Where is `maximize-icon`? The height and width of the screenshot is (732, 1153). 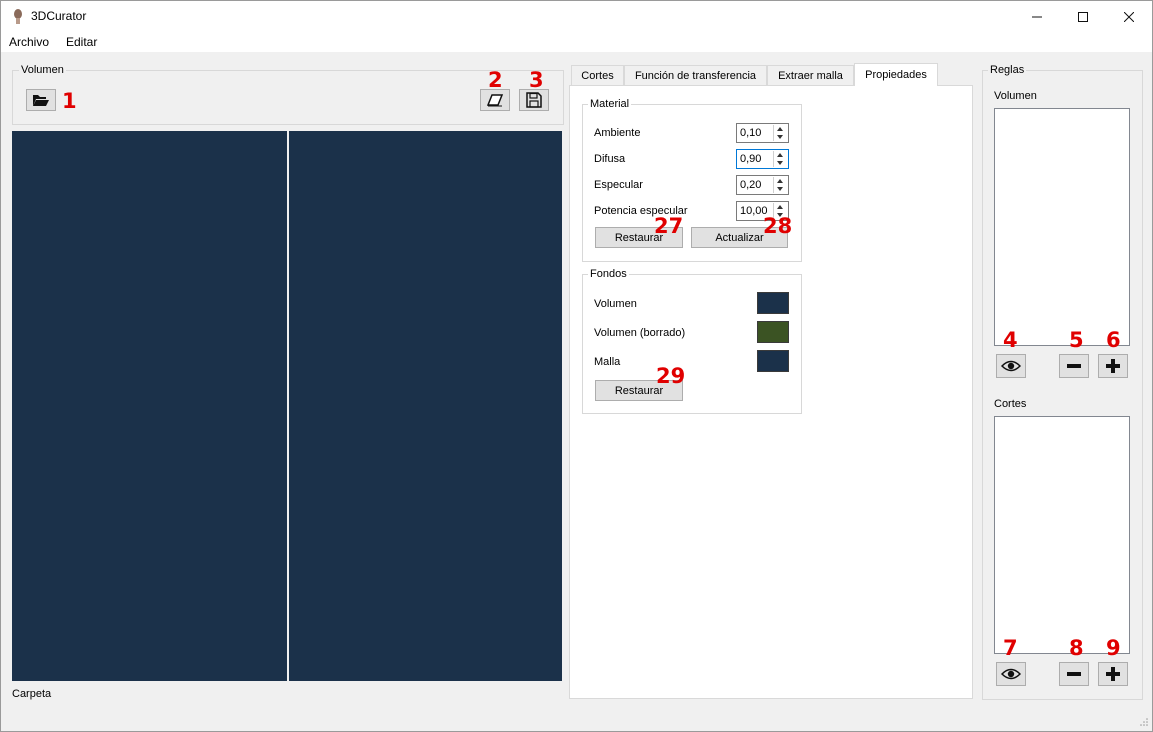
maximize-icon is located at coordinates (1083, 16).